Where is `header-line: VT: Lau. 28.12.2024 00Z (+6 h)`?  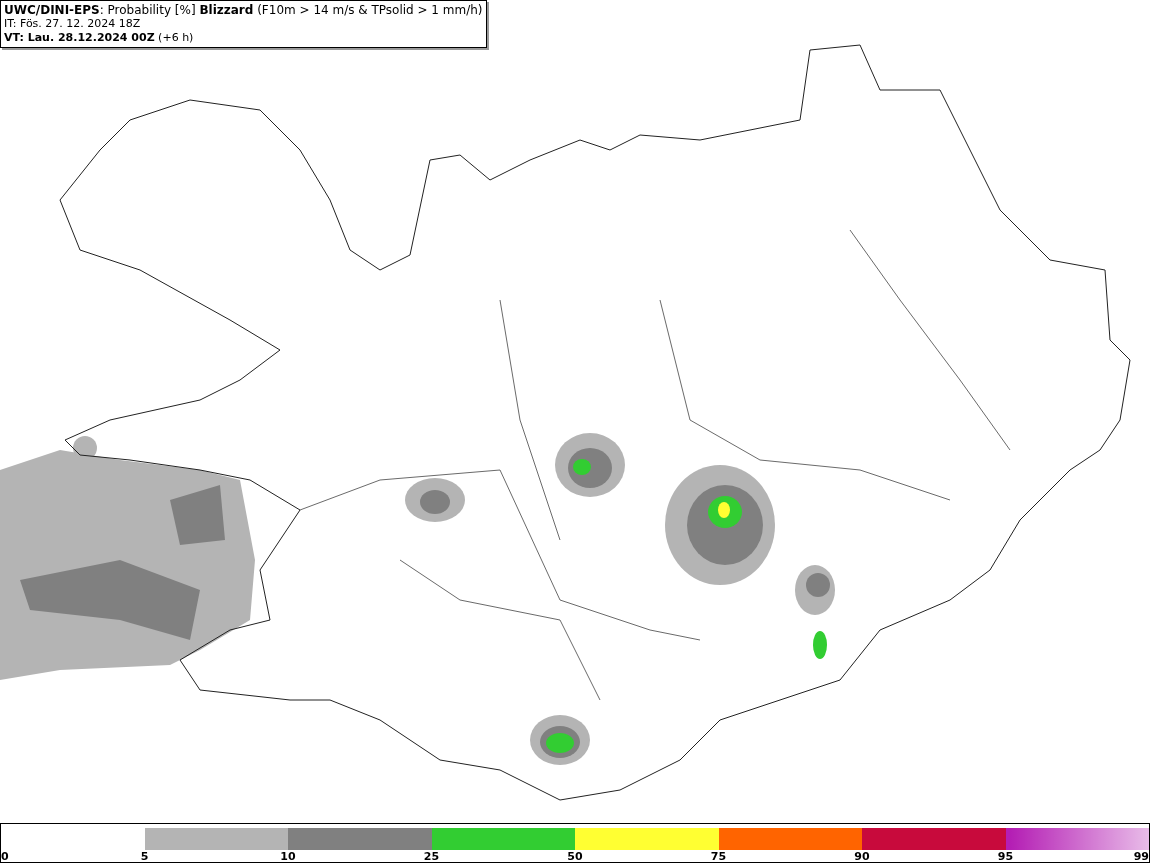 header-line: VT: Lau. 28.12.2024 00Z (+6 h) is located at coordinates (99, 38).